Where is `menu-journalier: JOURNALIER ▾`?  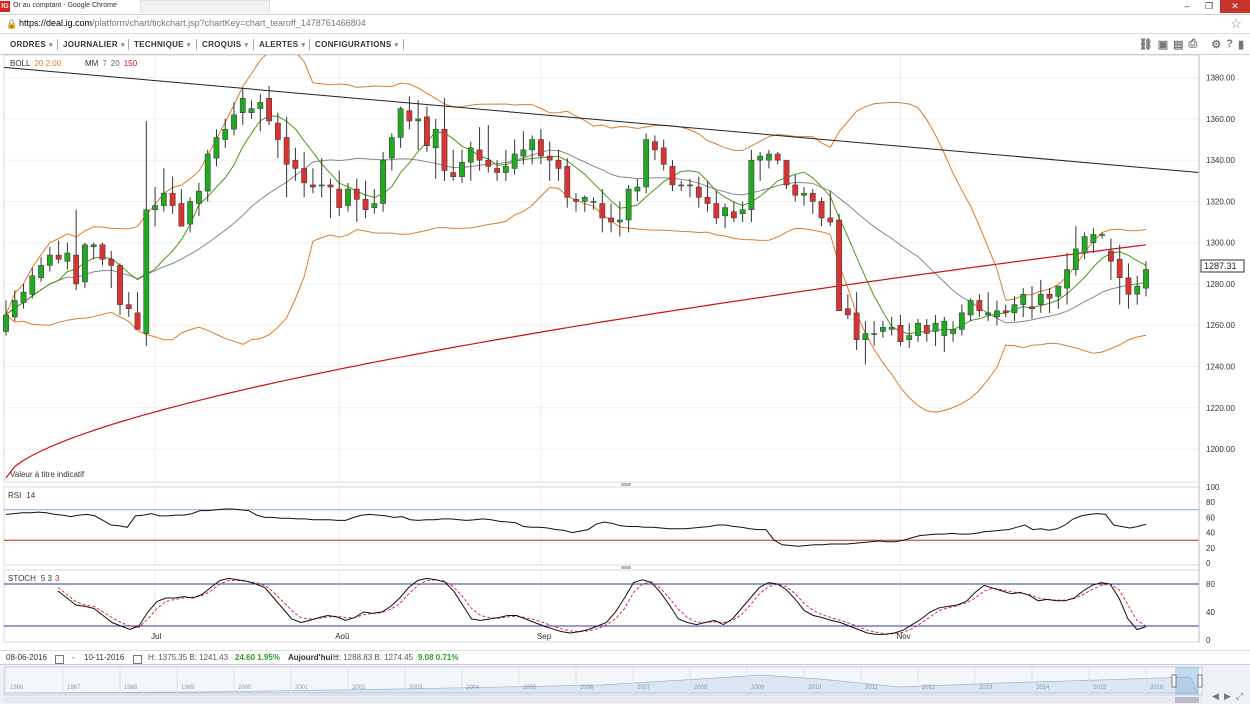 menu-journalier: JOURNALIER ▾ is located at coordinates (94, 44).